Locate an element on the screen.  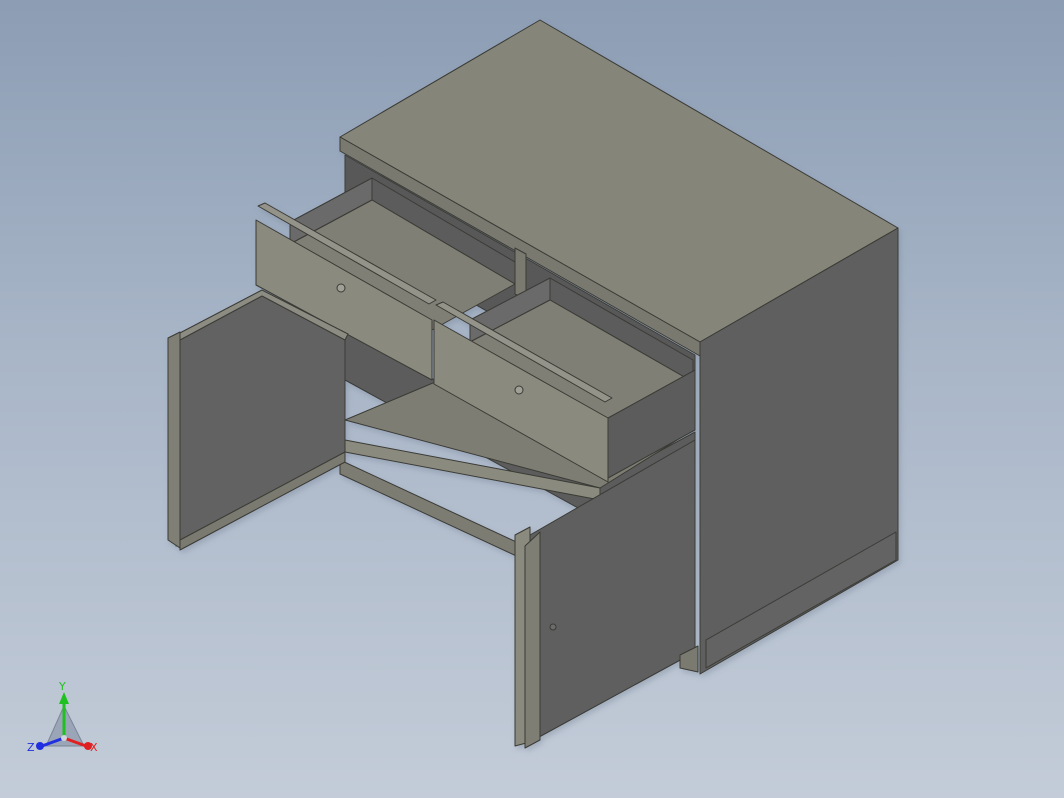
right-door-lock is located at coordinates (553, 627).